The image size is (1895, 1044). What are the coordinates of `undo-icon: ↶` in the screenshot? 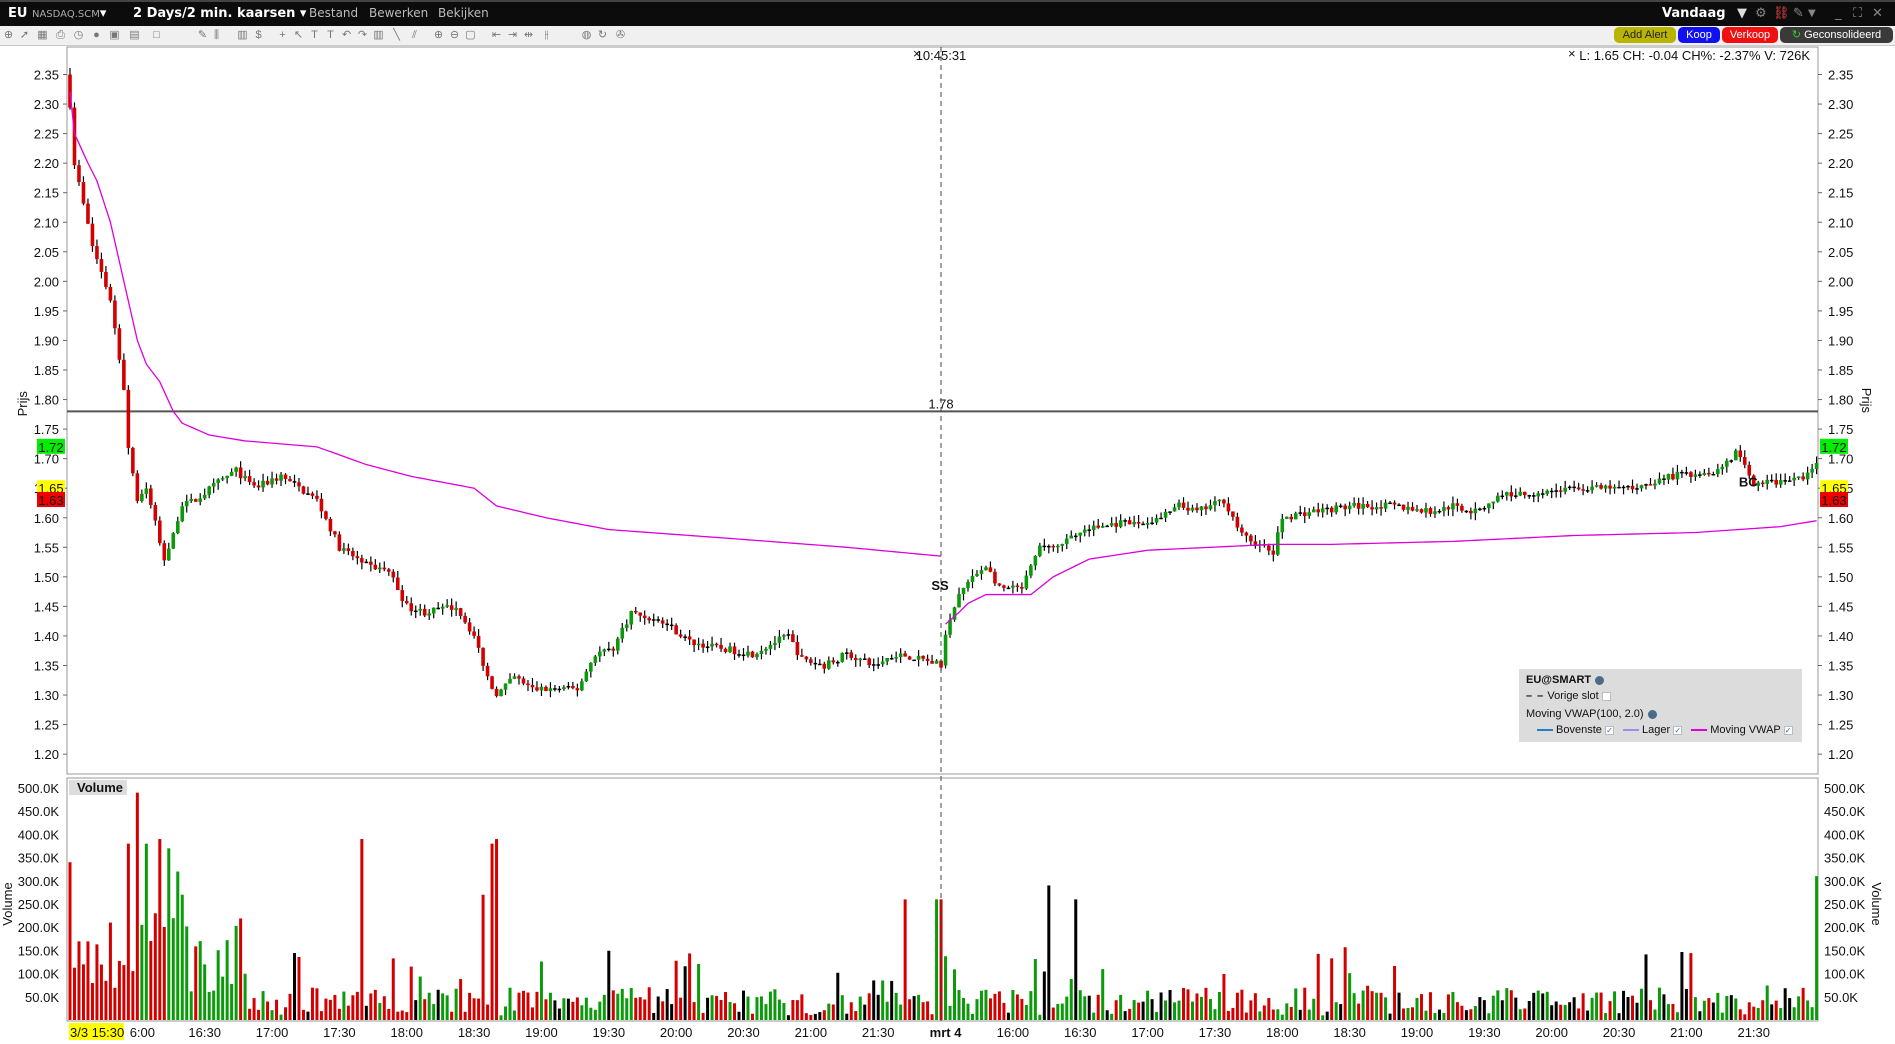 It's located at (346, 35).